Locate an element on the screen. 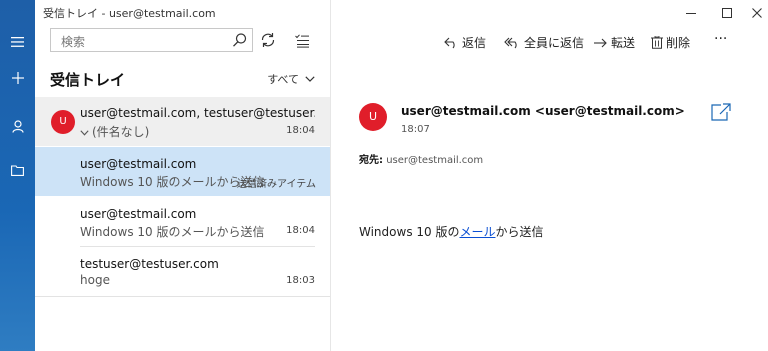 The width and height of the screenshot is (768, 351). message-timestamp: 18:07 is located at coordinates (415, 129).